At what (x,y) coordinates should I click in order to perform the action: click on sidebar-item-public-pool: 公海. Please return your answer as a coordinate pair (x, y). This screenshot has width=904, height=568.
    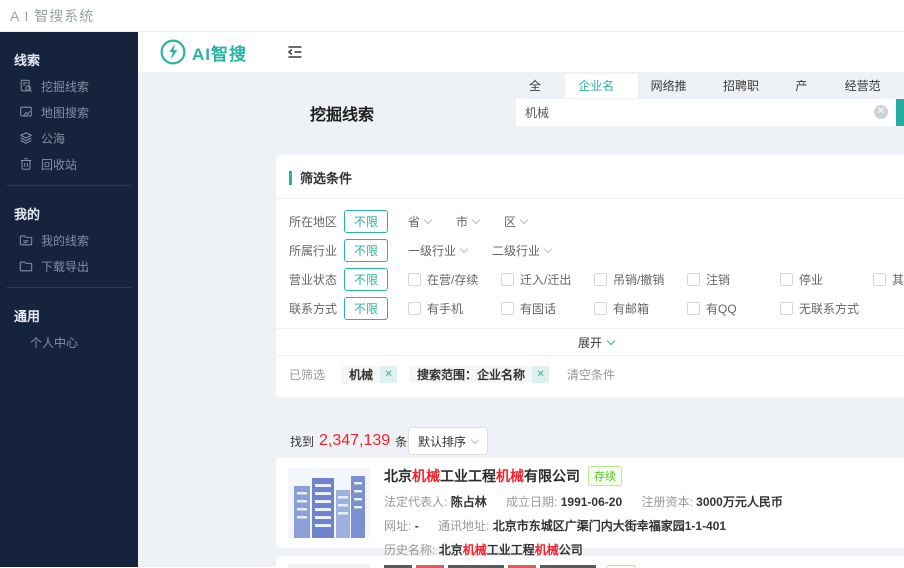
    Looking at the image, I should click on (69, 138).